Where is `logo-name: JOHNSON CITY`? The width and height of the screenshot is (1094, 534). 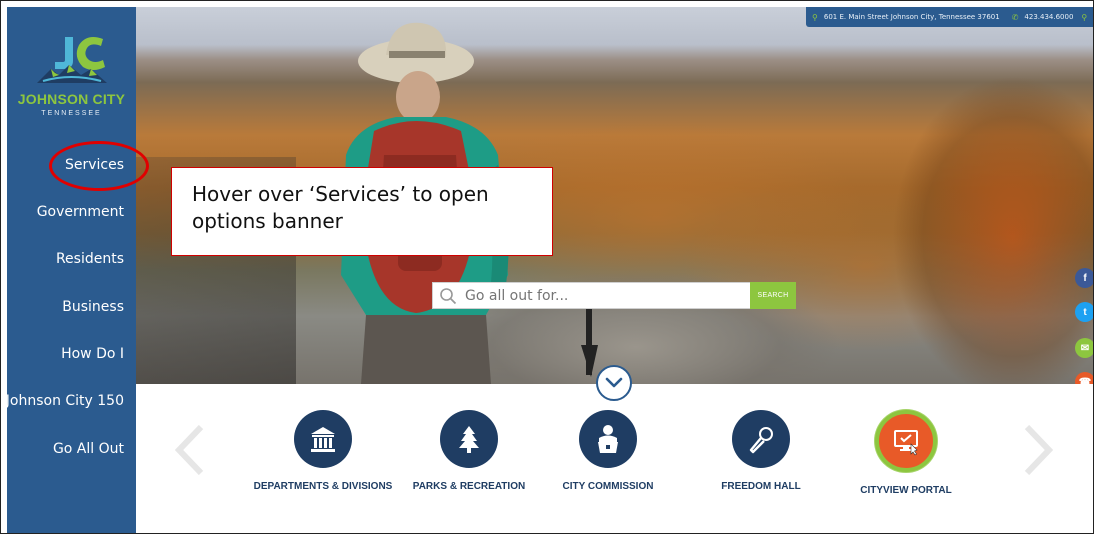
logo-name: JOHNSON CITY is located at coordinates (71, 99).